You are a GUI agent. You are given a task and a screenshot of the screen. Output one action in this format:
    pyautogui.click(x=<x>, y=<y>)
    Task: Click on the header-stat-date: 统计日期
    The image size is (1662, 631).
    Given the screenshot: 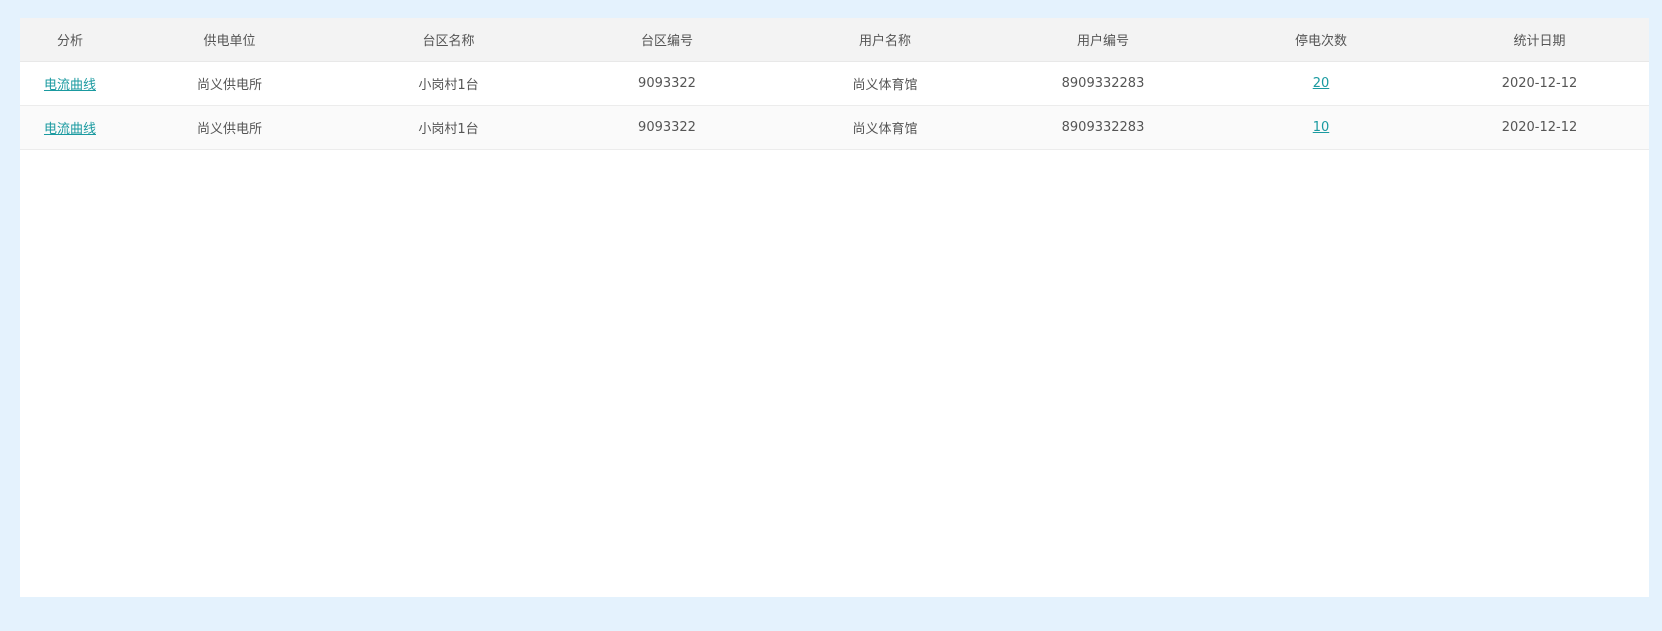 What is the action you would take?
    pyautogui.click(x=1539, y=41)
    